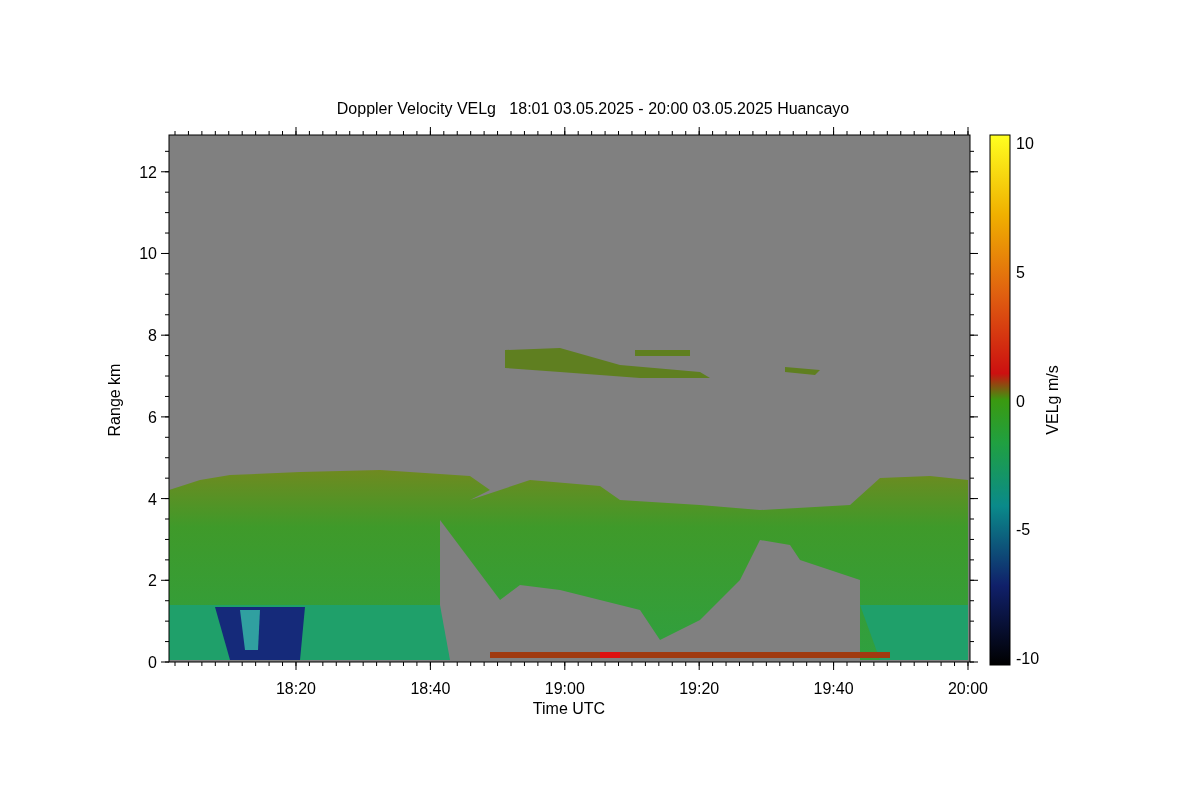 The image size is (1200, 800). Describe the element at coordinates (152, 417) in the screenshot. I see `y-tick-label: 6` at that location.